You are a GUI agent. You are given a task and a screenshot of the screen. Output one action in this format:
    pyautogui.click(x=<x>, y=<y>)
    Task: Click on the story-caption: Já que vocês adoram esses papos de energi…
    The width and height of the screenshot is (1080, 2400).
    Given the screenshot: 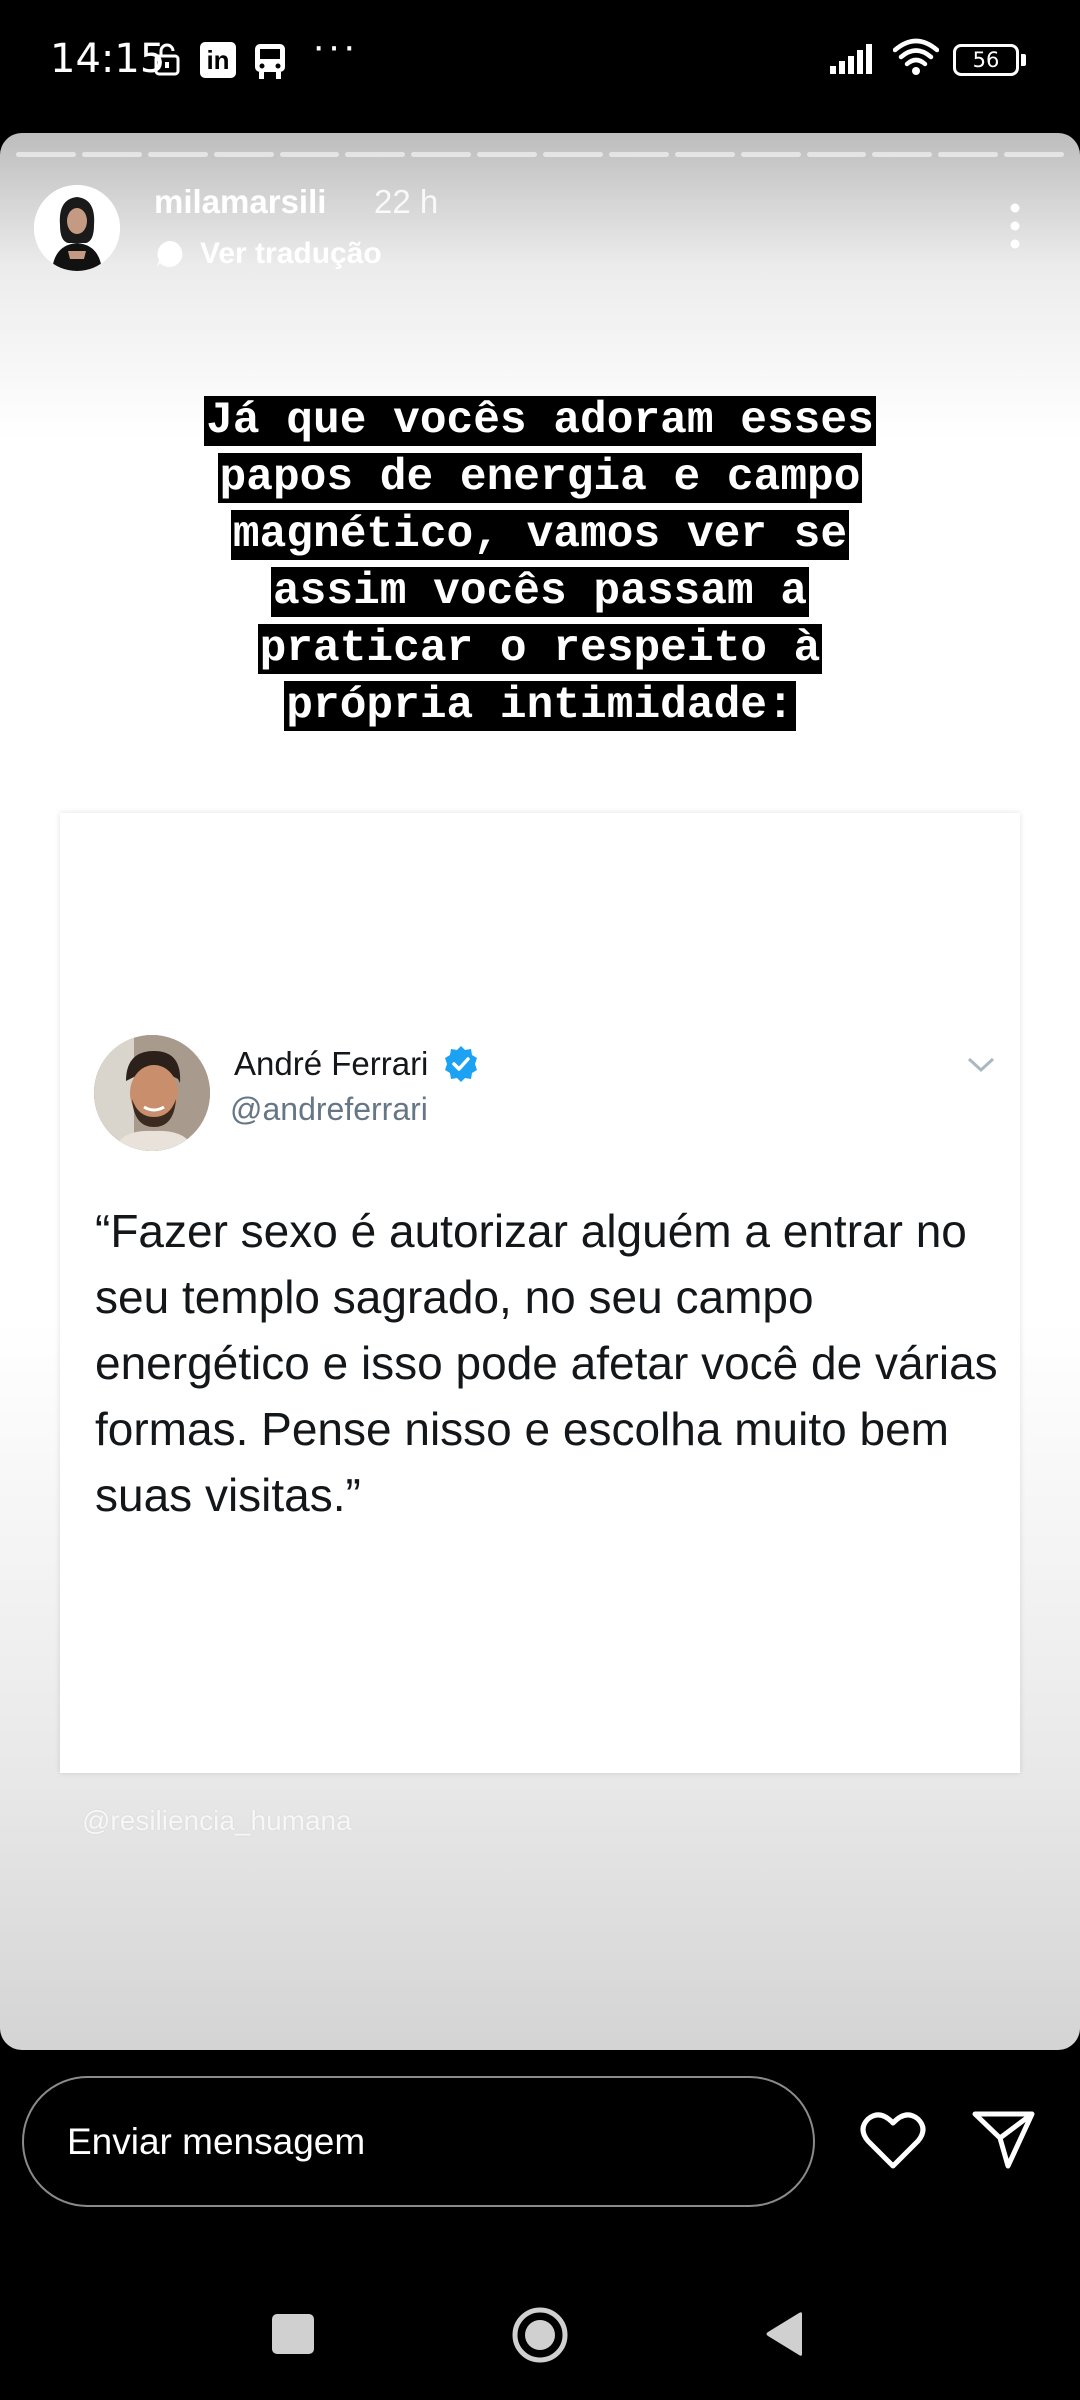 What is the action you would take?
    pyautogui.click(x=540, y=564)
    